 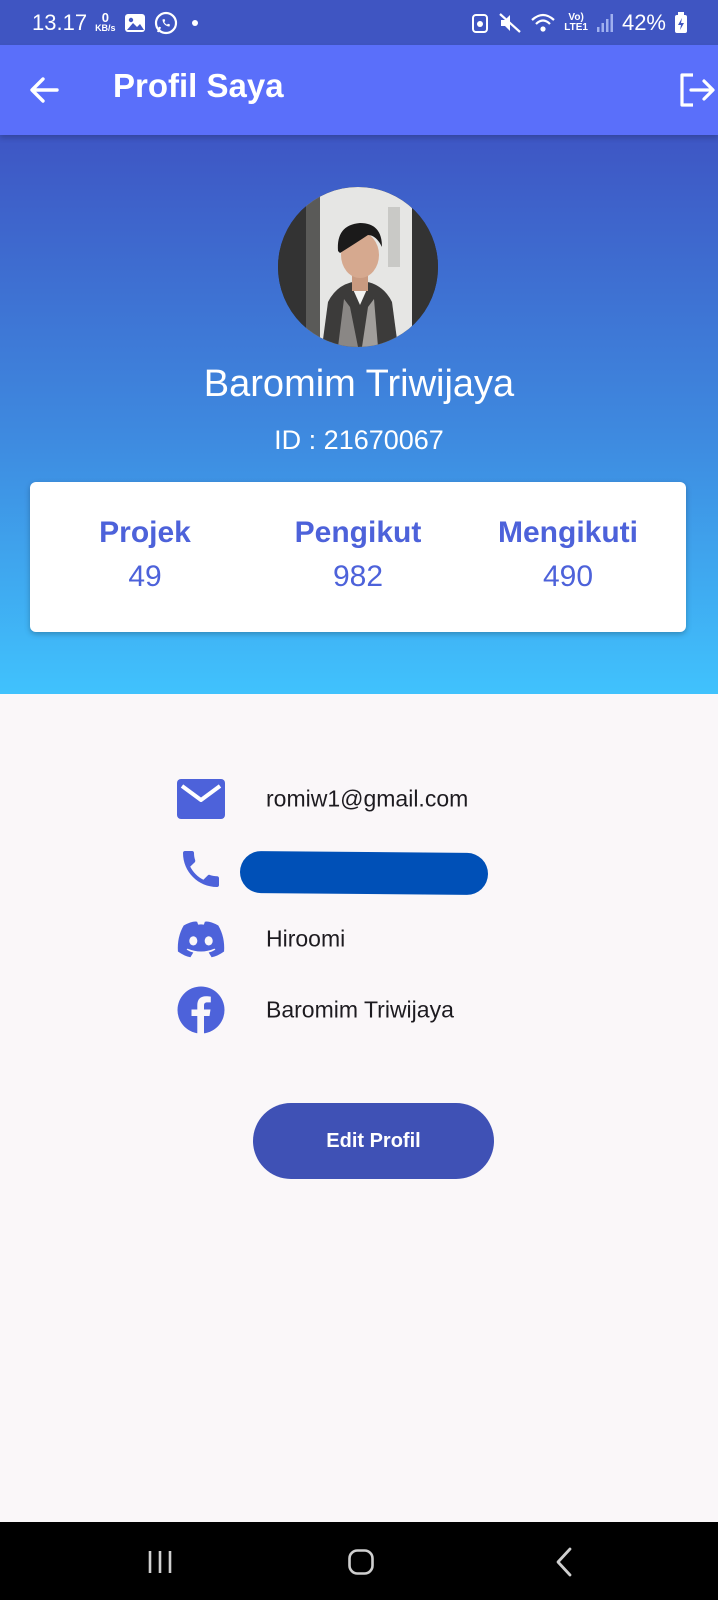 I want to click on discord-icon, so click(x=201, y=939).